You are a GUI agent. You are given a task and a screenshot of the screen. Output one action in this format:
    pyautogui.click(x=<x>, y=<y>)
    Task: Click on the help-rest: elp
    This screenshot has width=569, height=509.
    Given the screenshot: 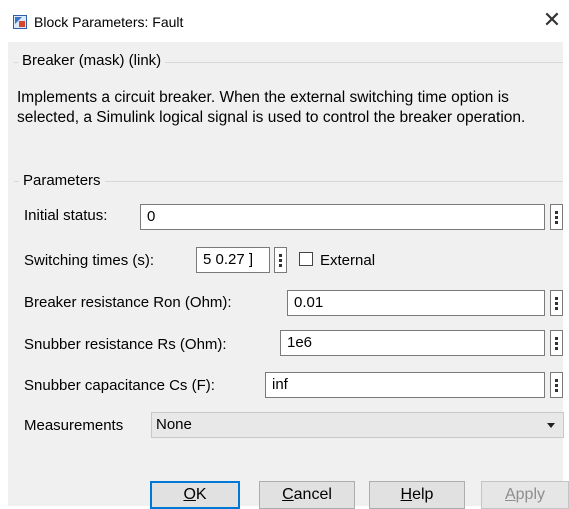 What is the action you would take?
    pyautogui.click(x=423, y=494)
    